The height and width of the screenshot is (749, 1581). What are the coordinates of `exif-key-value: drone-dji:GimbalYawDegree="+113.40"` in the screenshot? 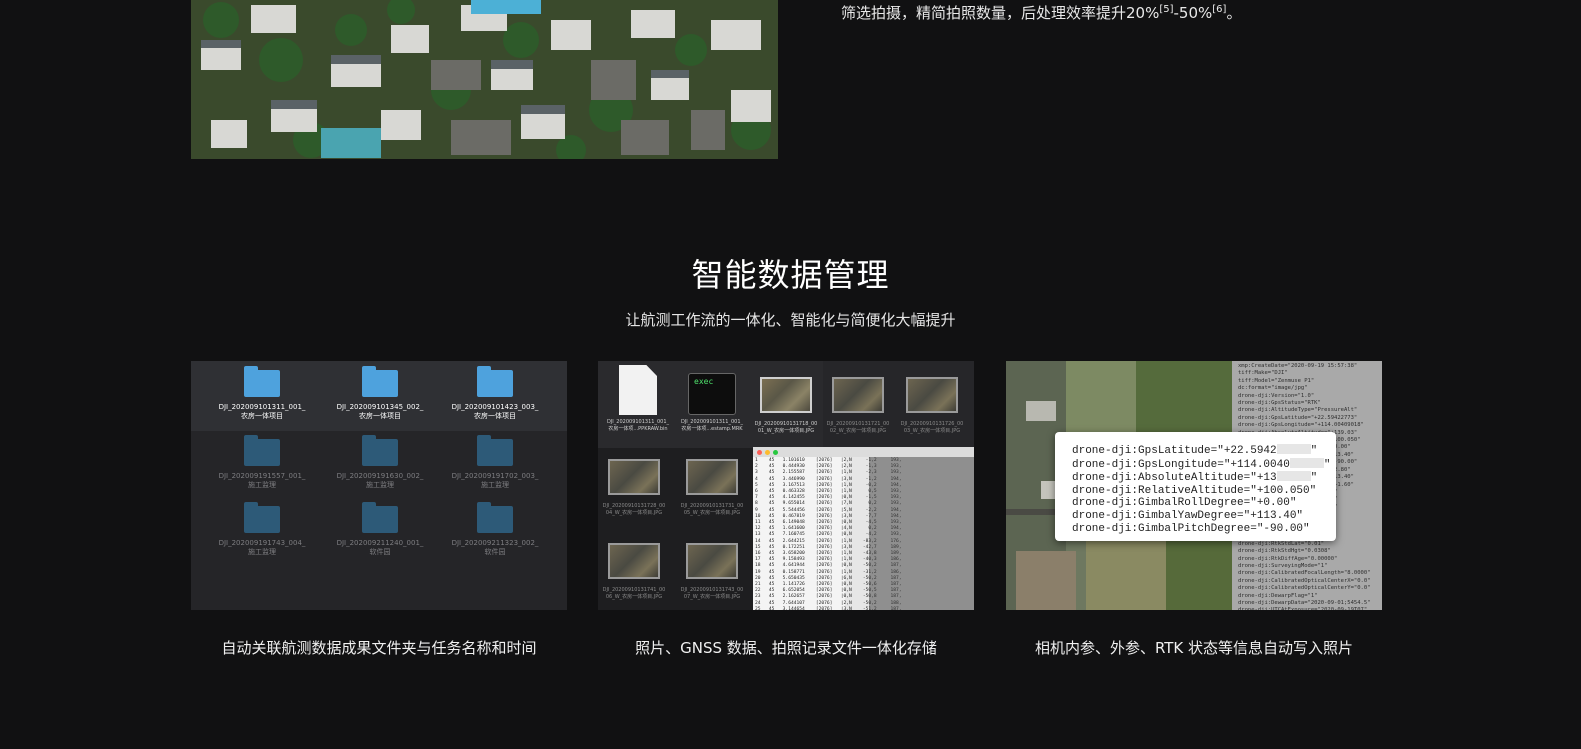 It's located at (1188, 515).